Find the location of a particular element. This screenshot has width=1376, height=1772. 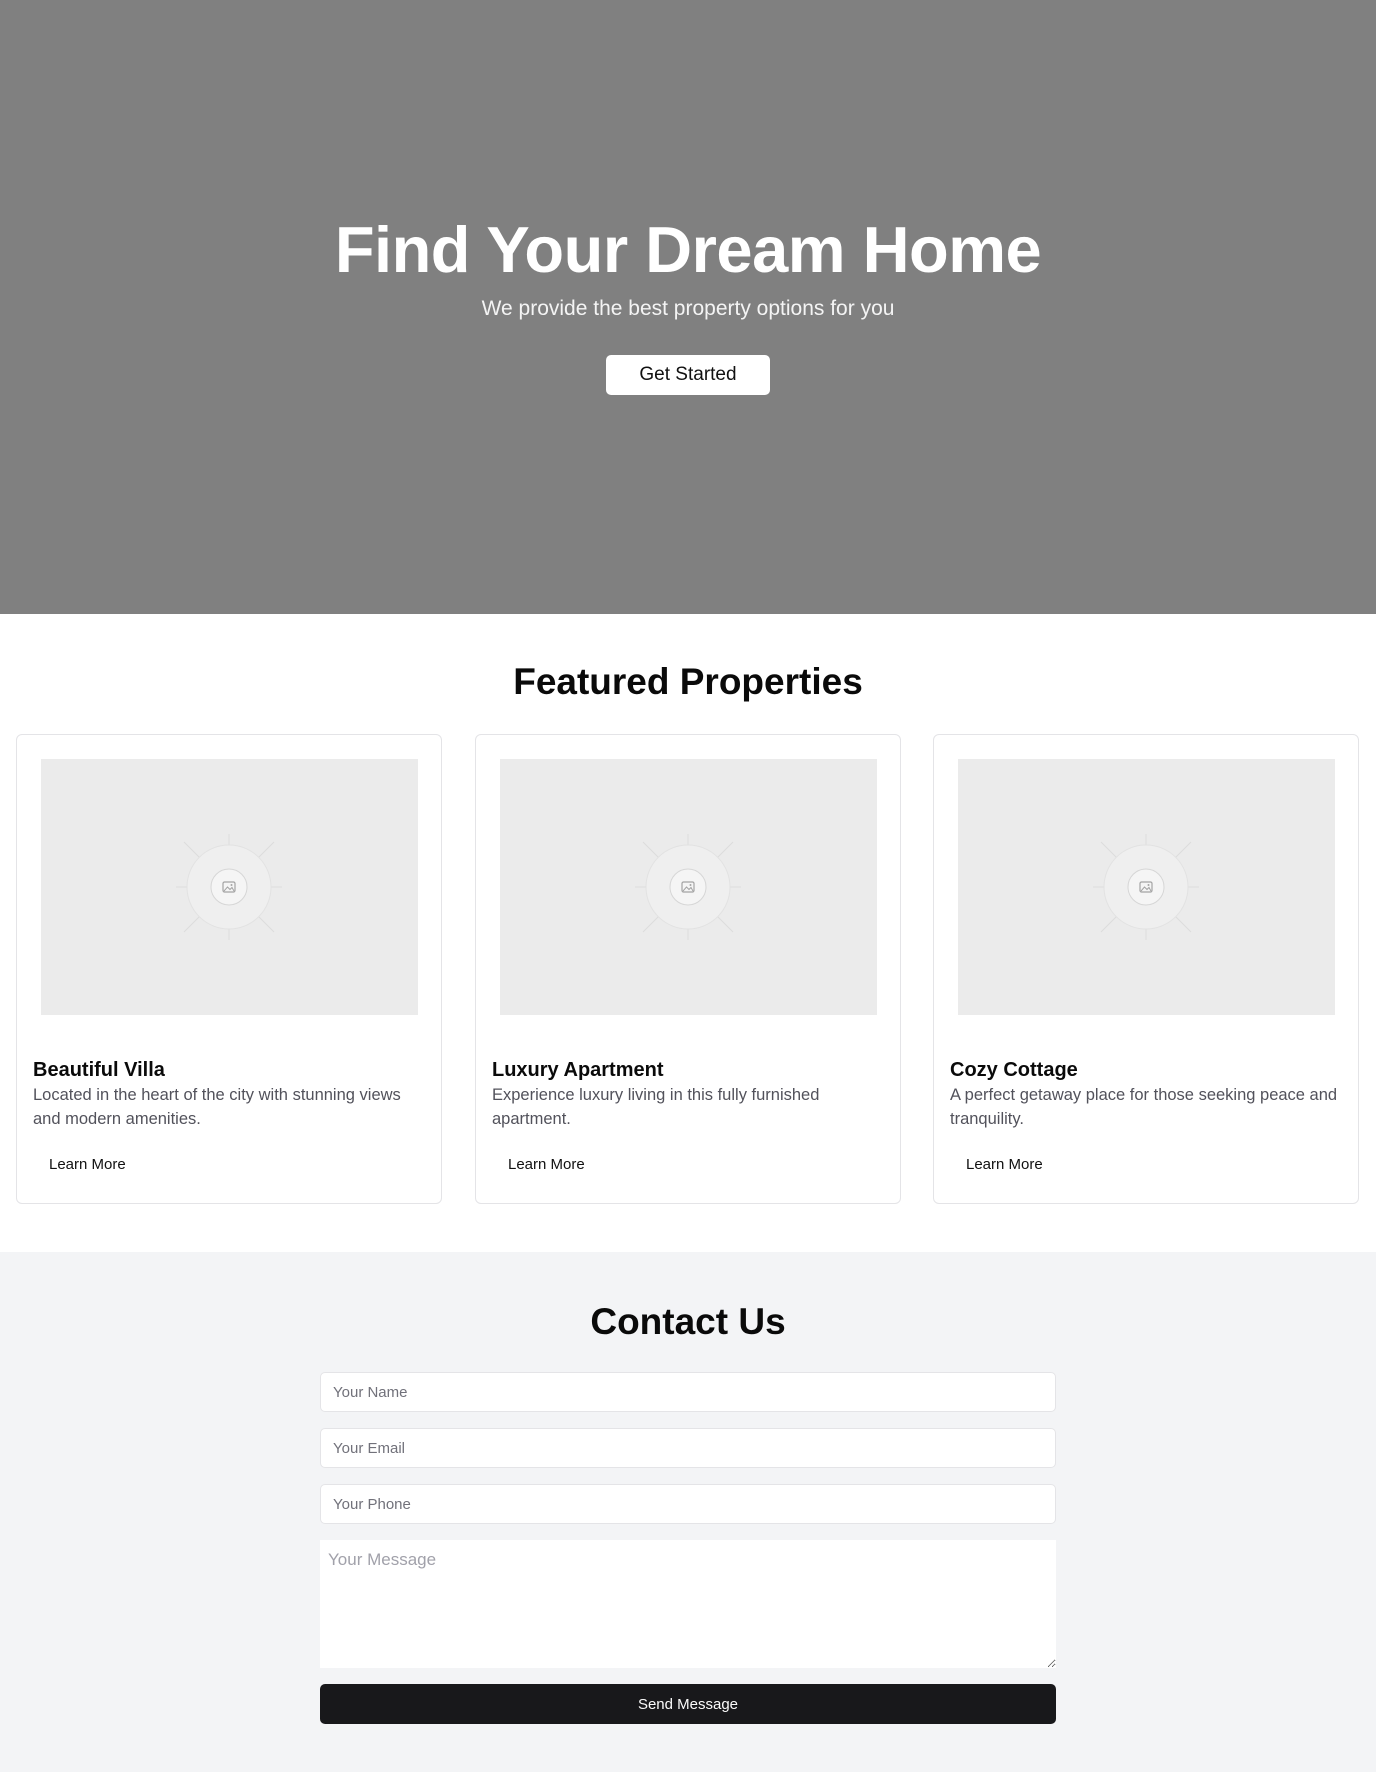

property-title: Luxury Apartment is located at coordinates (578, 1070).